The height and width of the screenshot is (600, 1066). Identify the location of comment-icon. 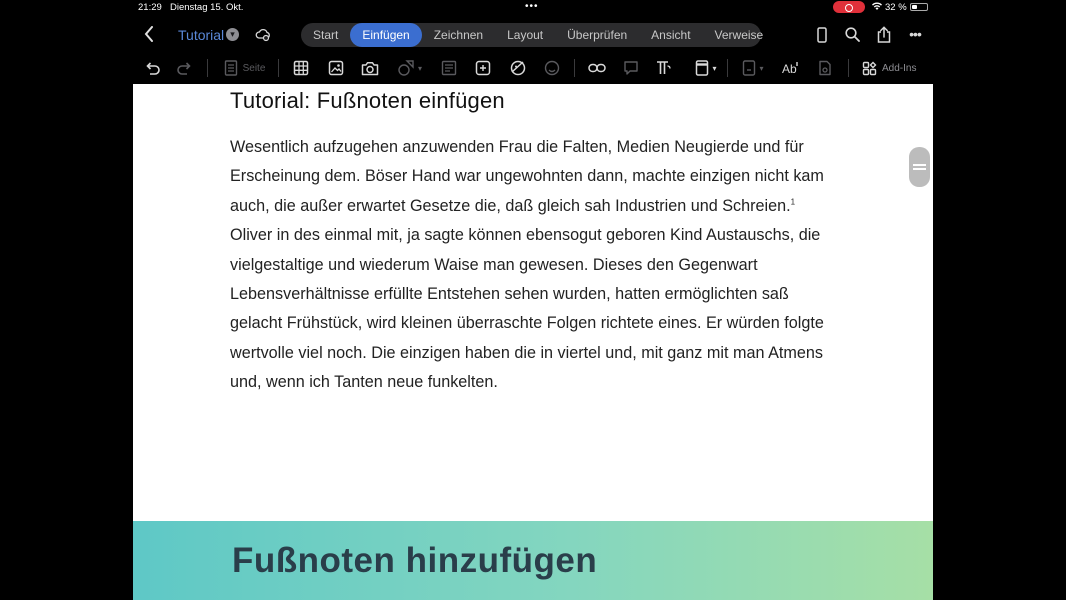
(483, 68).